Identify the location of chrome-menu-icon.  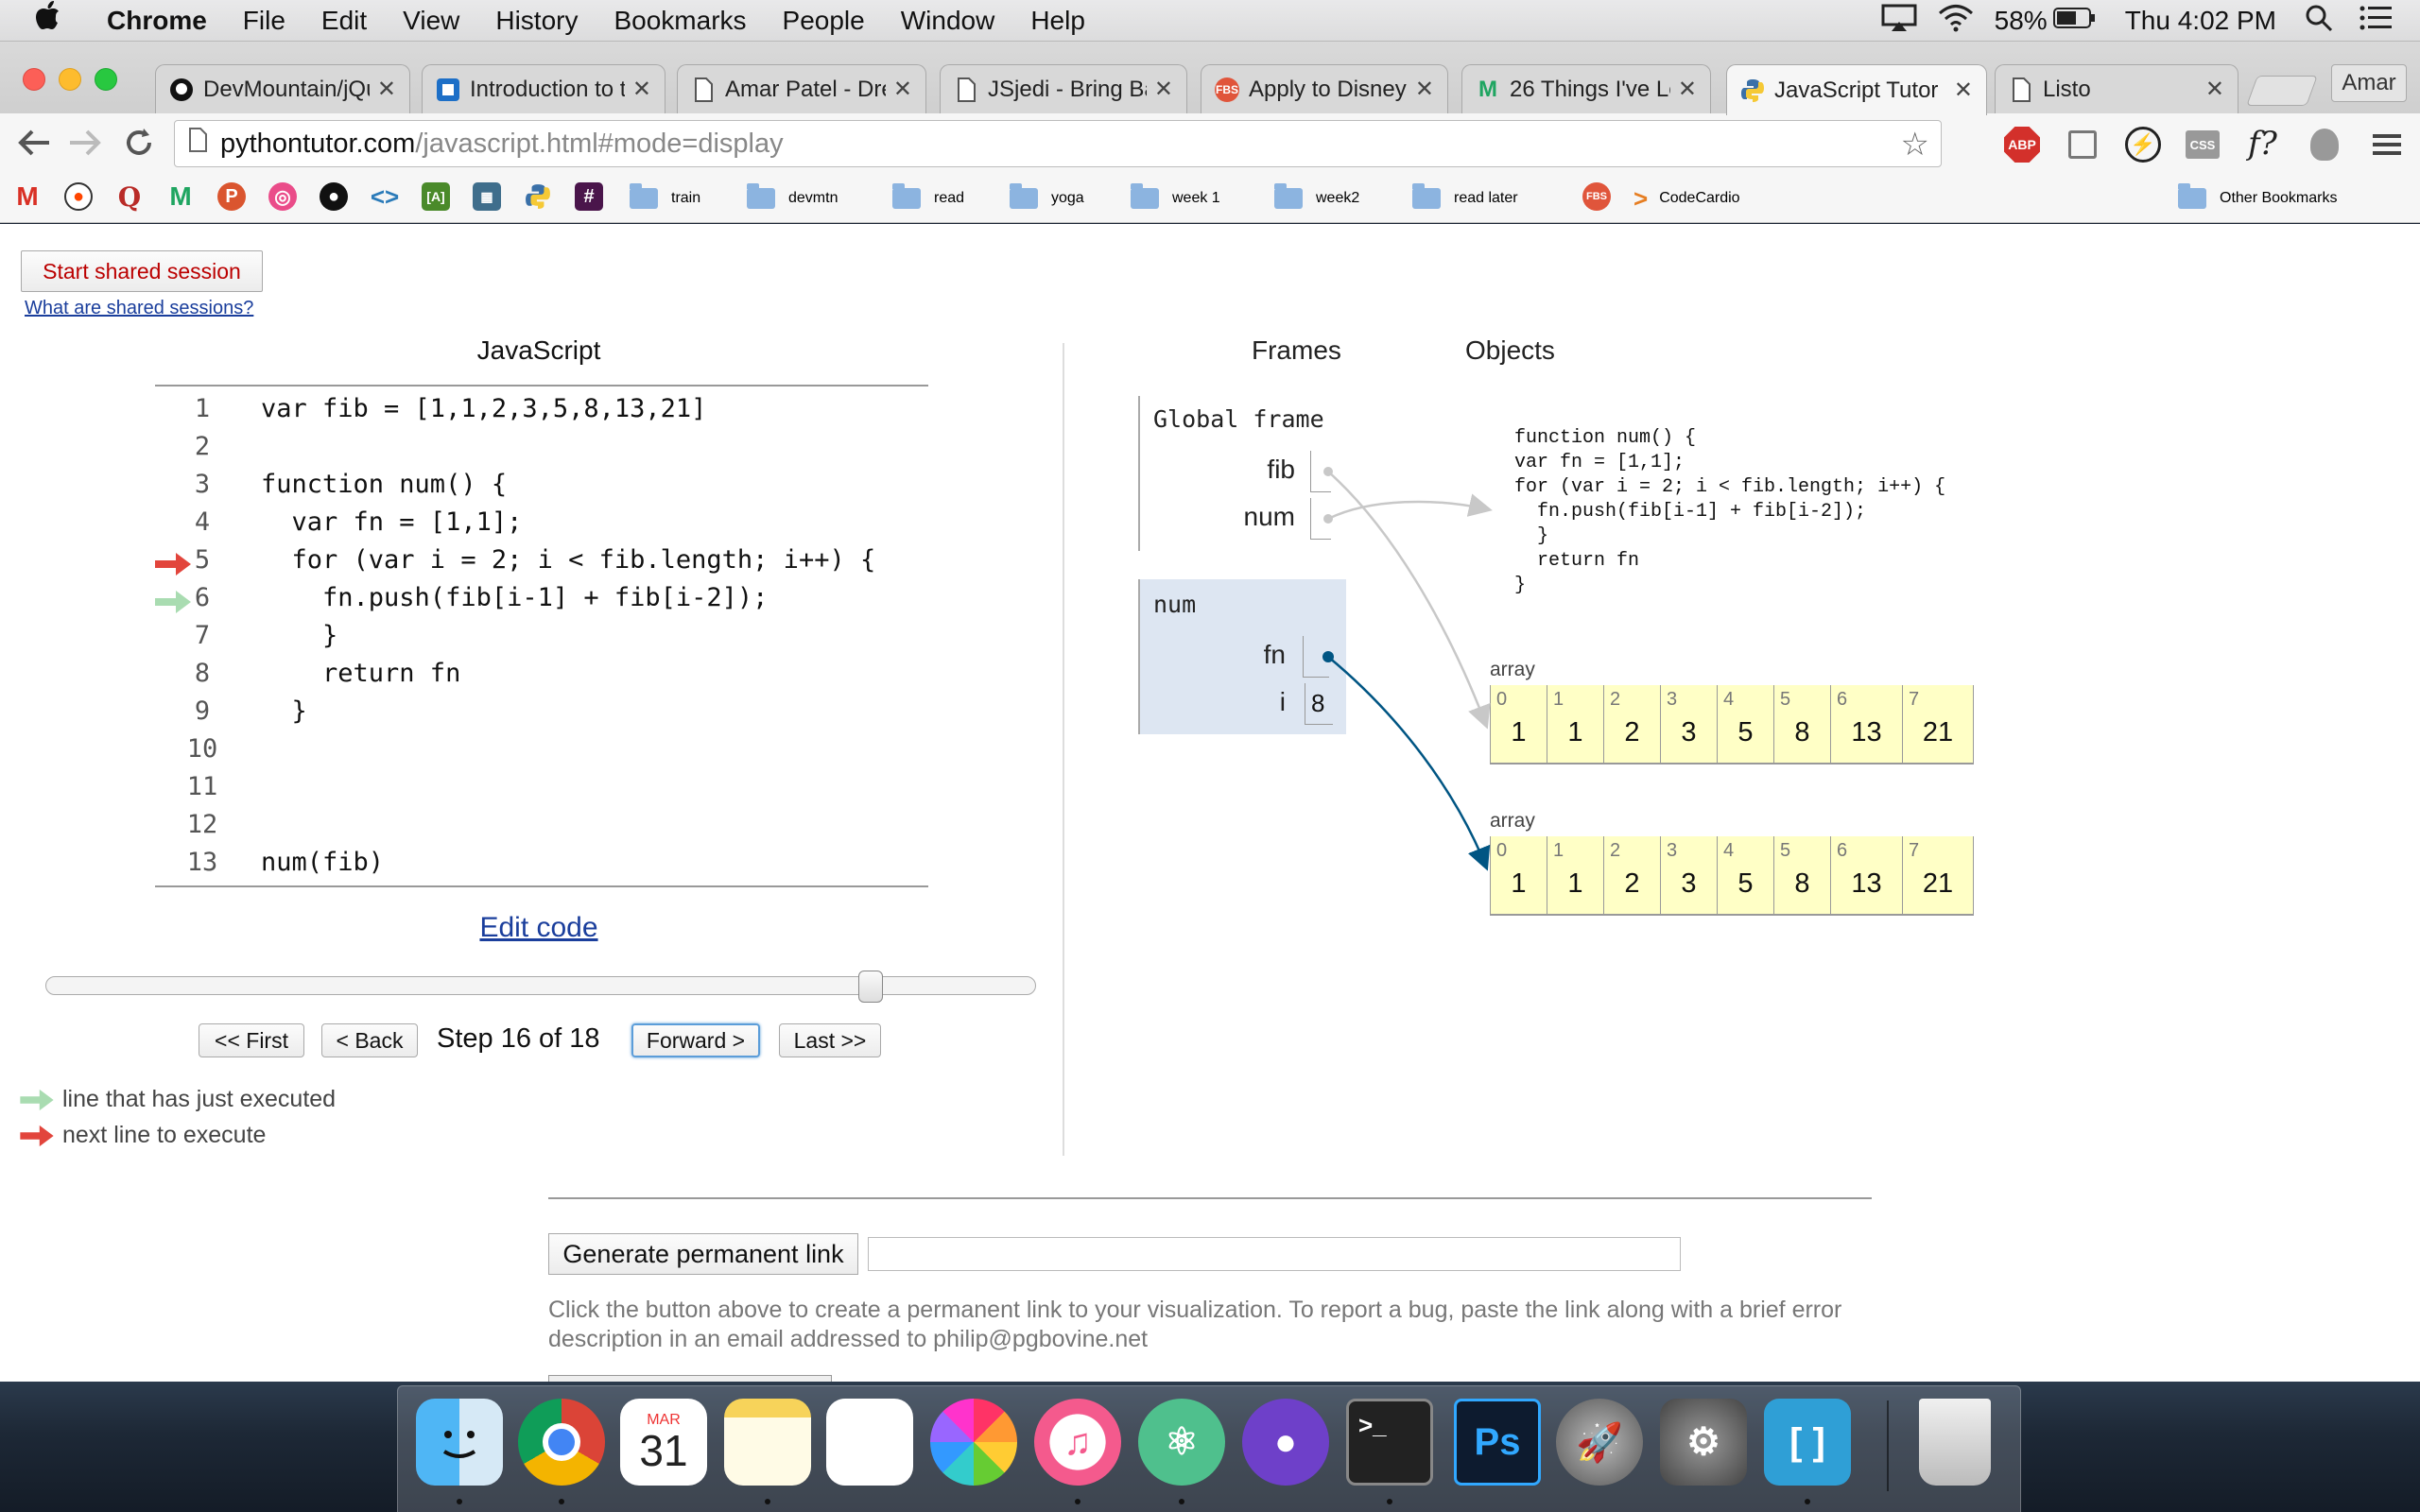
(2387, 147).